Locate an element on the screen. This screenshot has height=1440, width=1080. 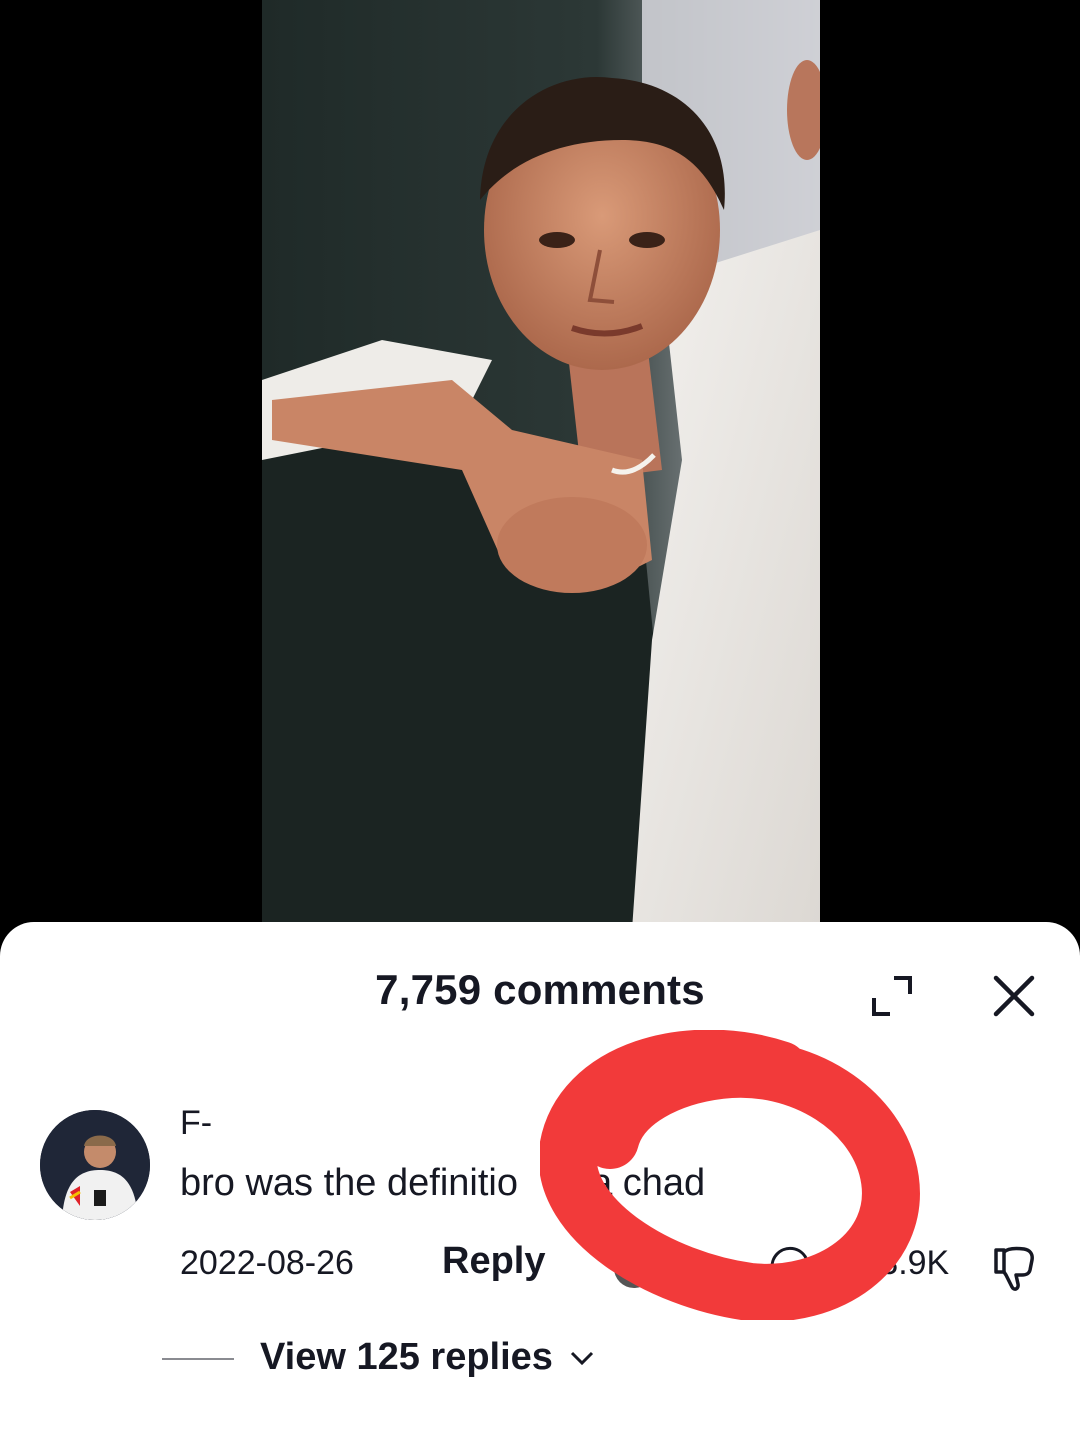
heart-avatar-icon is located at coordinates (712, 1267).